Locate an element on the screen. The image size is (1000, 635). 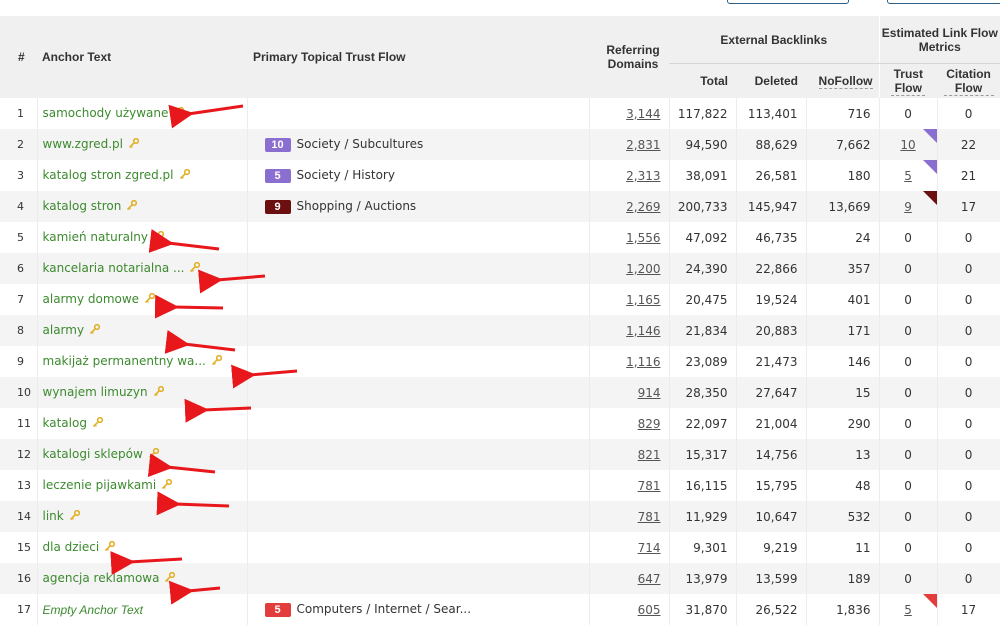
anchor-text-link: kamień naturalny is located at coordinates (96, 237).